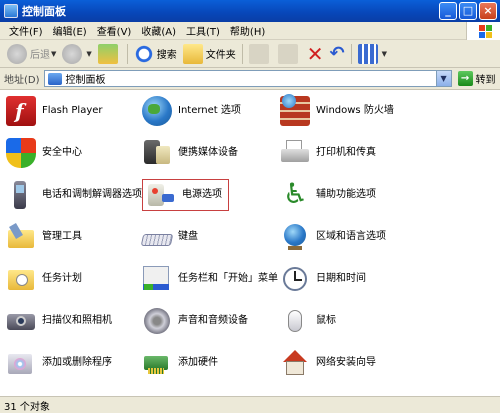 This screenshot has width=500, height=413. I want to click on toolbar: 后退 ▼ ▼ 搜索 文件夹 ✕ ↶ ▼, so click(250, 54).